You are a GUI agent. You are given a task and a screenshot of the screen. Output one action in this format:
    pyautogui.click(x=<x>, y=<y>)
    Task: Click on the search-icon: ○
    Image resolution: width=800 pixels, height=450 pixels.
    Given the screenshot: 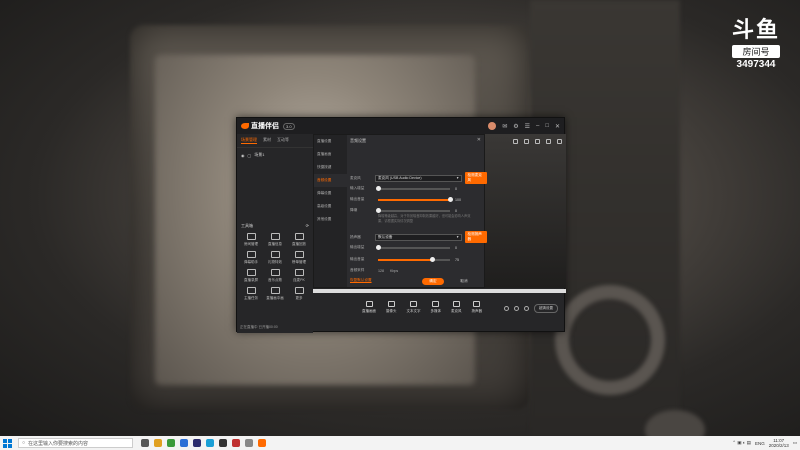 What is the action you would take?
    pyautogui.click(x=24, y=443)
    